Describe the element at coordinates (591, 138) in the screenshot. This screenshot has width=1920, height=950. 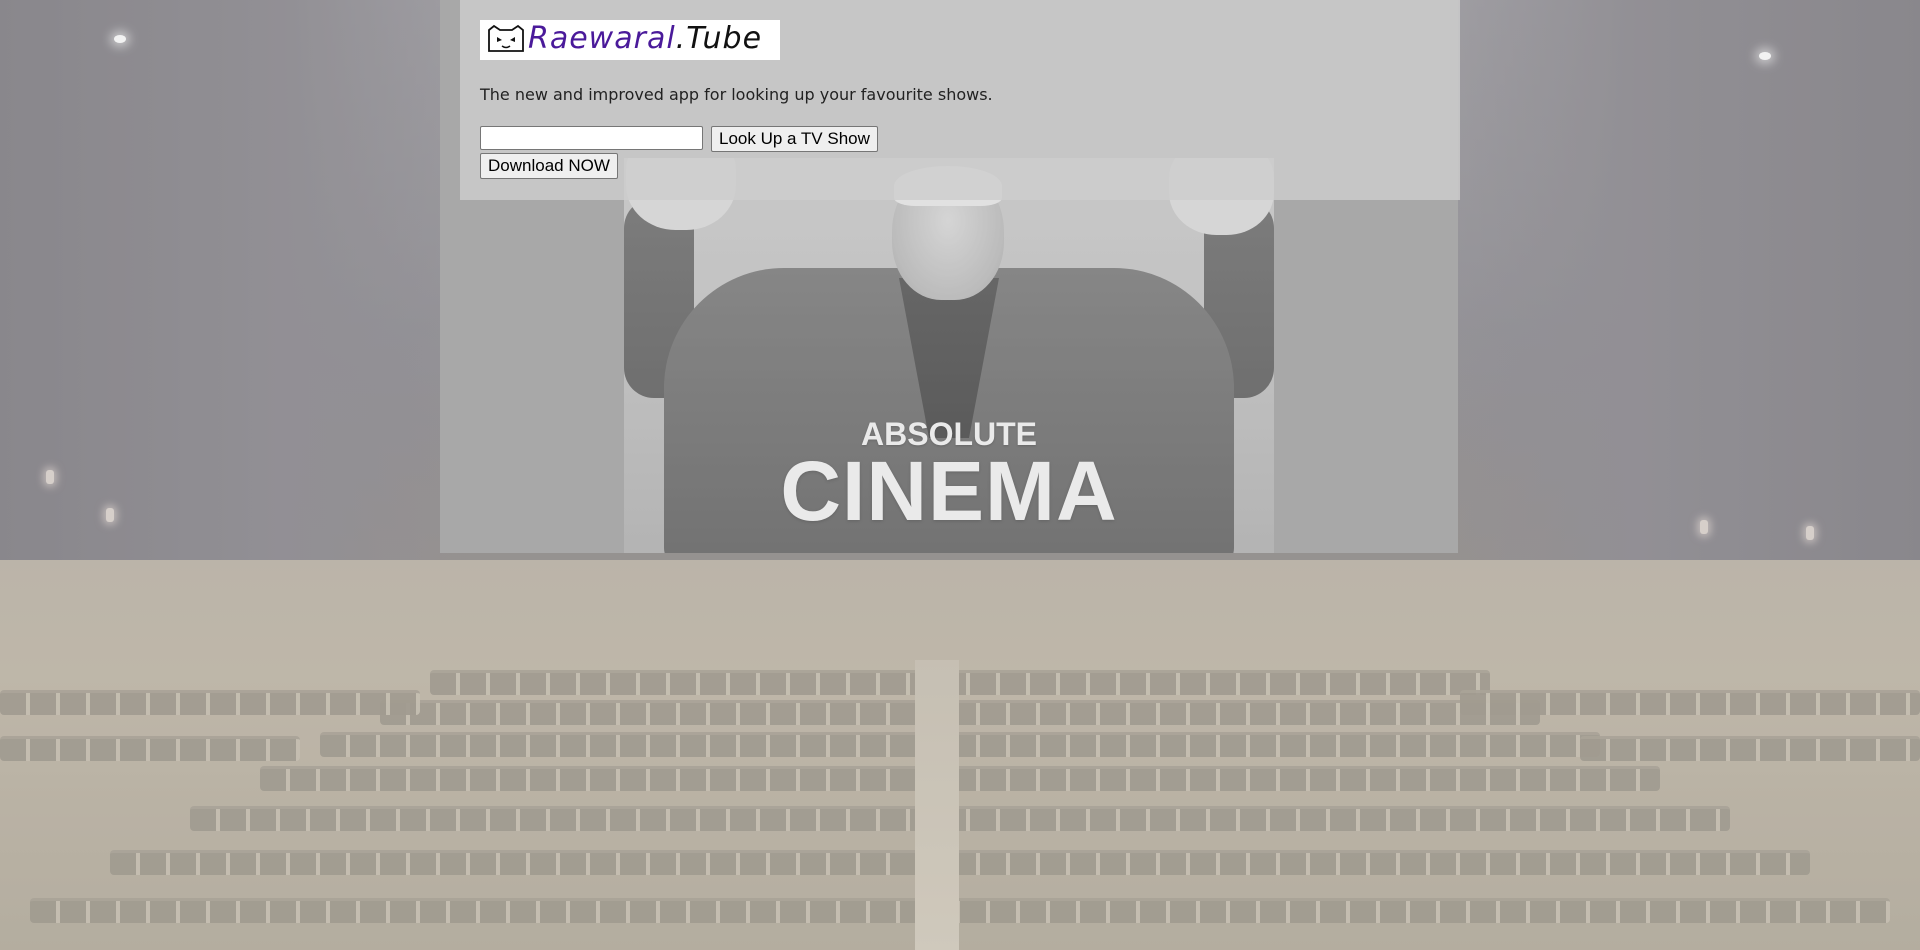
I see `show-search-input` at that location.